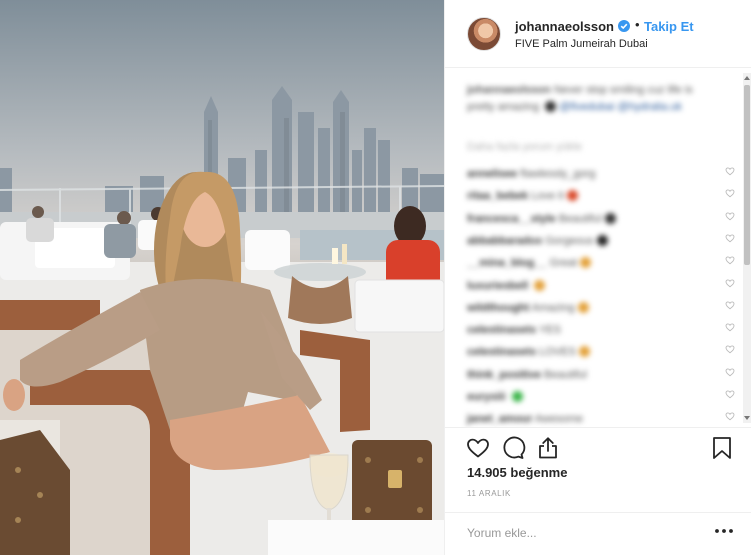 This screenshot has width=751, height=555. What do you see at coordinates (582, 533) in the screenshot?
I see `comment-input` at bounding box center [582, 533].